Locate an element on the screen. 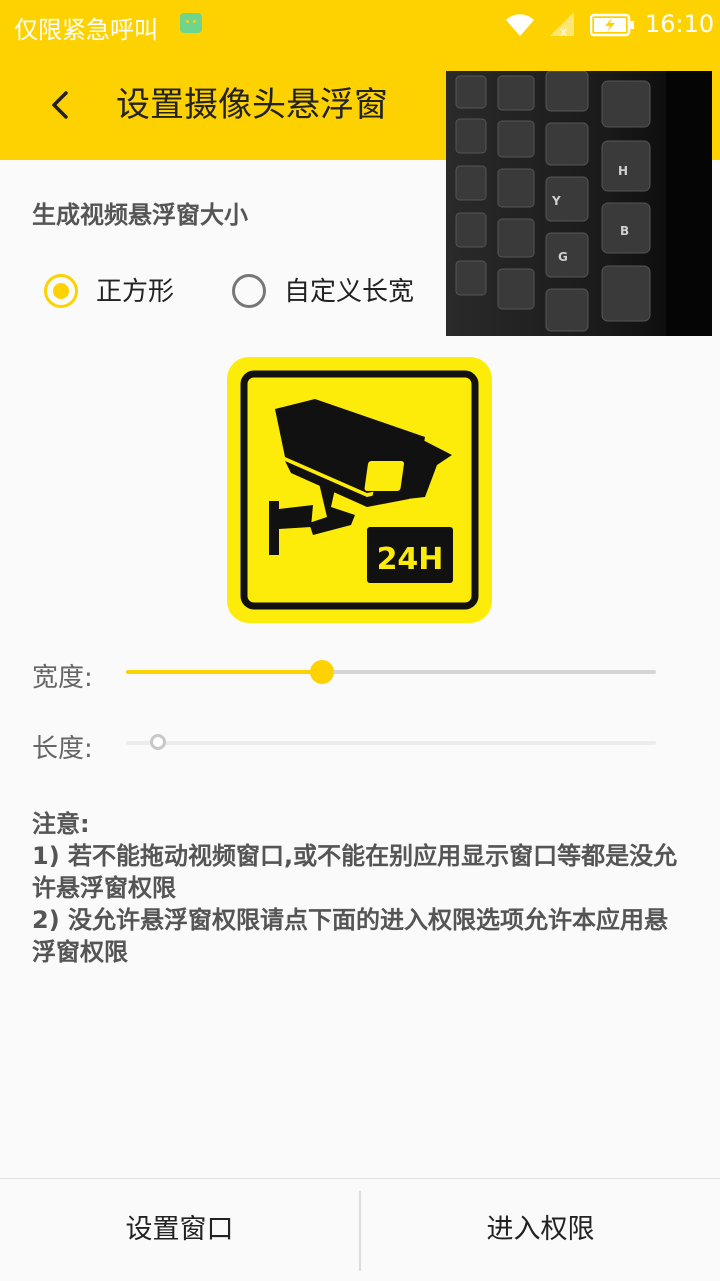  back-button is located at coordinates (60, 105).